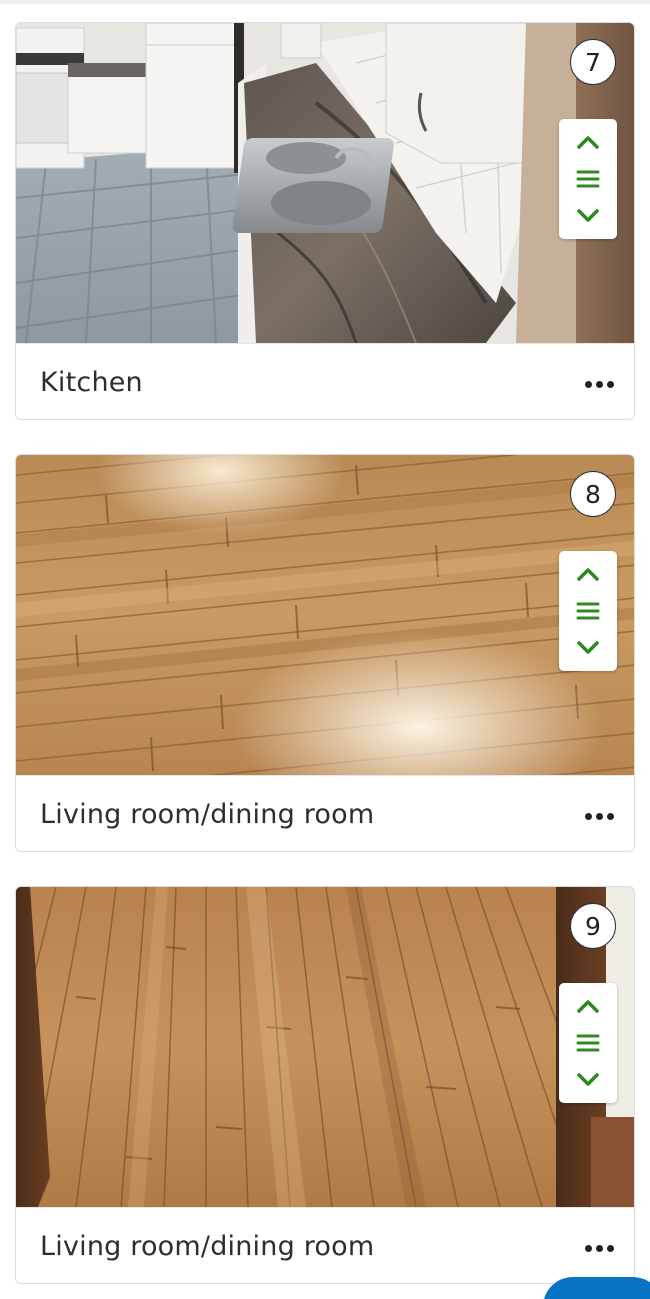  Describe the element at coordinates (596, 1288) in the screenshot. I see `floating-action-button` at that location.